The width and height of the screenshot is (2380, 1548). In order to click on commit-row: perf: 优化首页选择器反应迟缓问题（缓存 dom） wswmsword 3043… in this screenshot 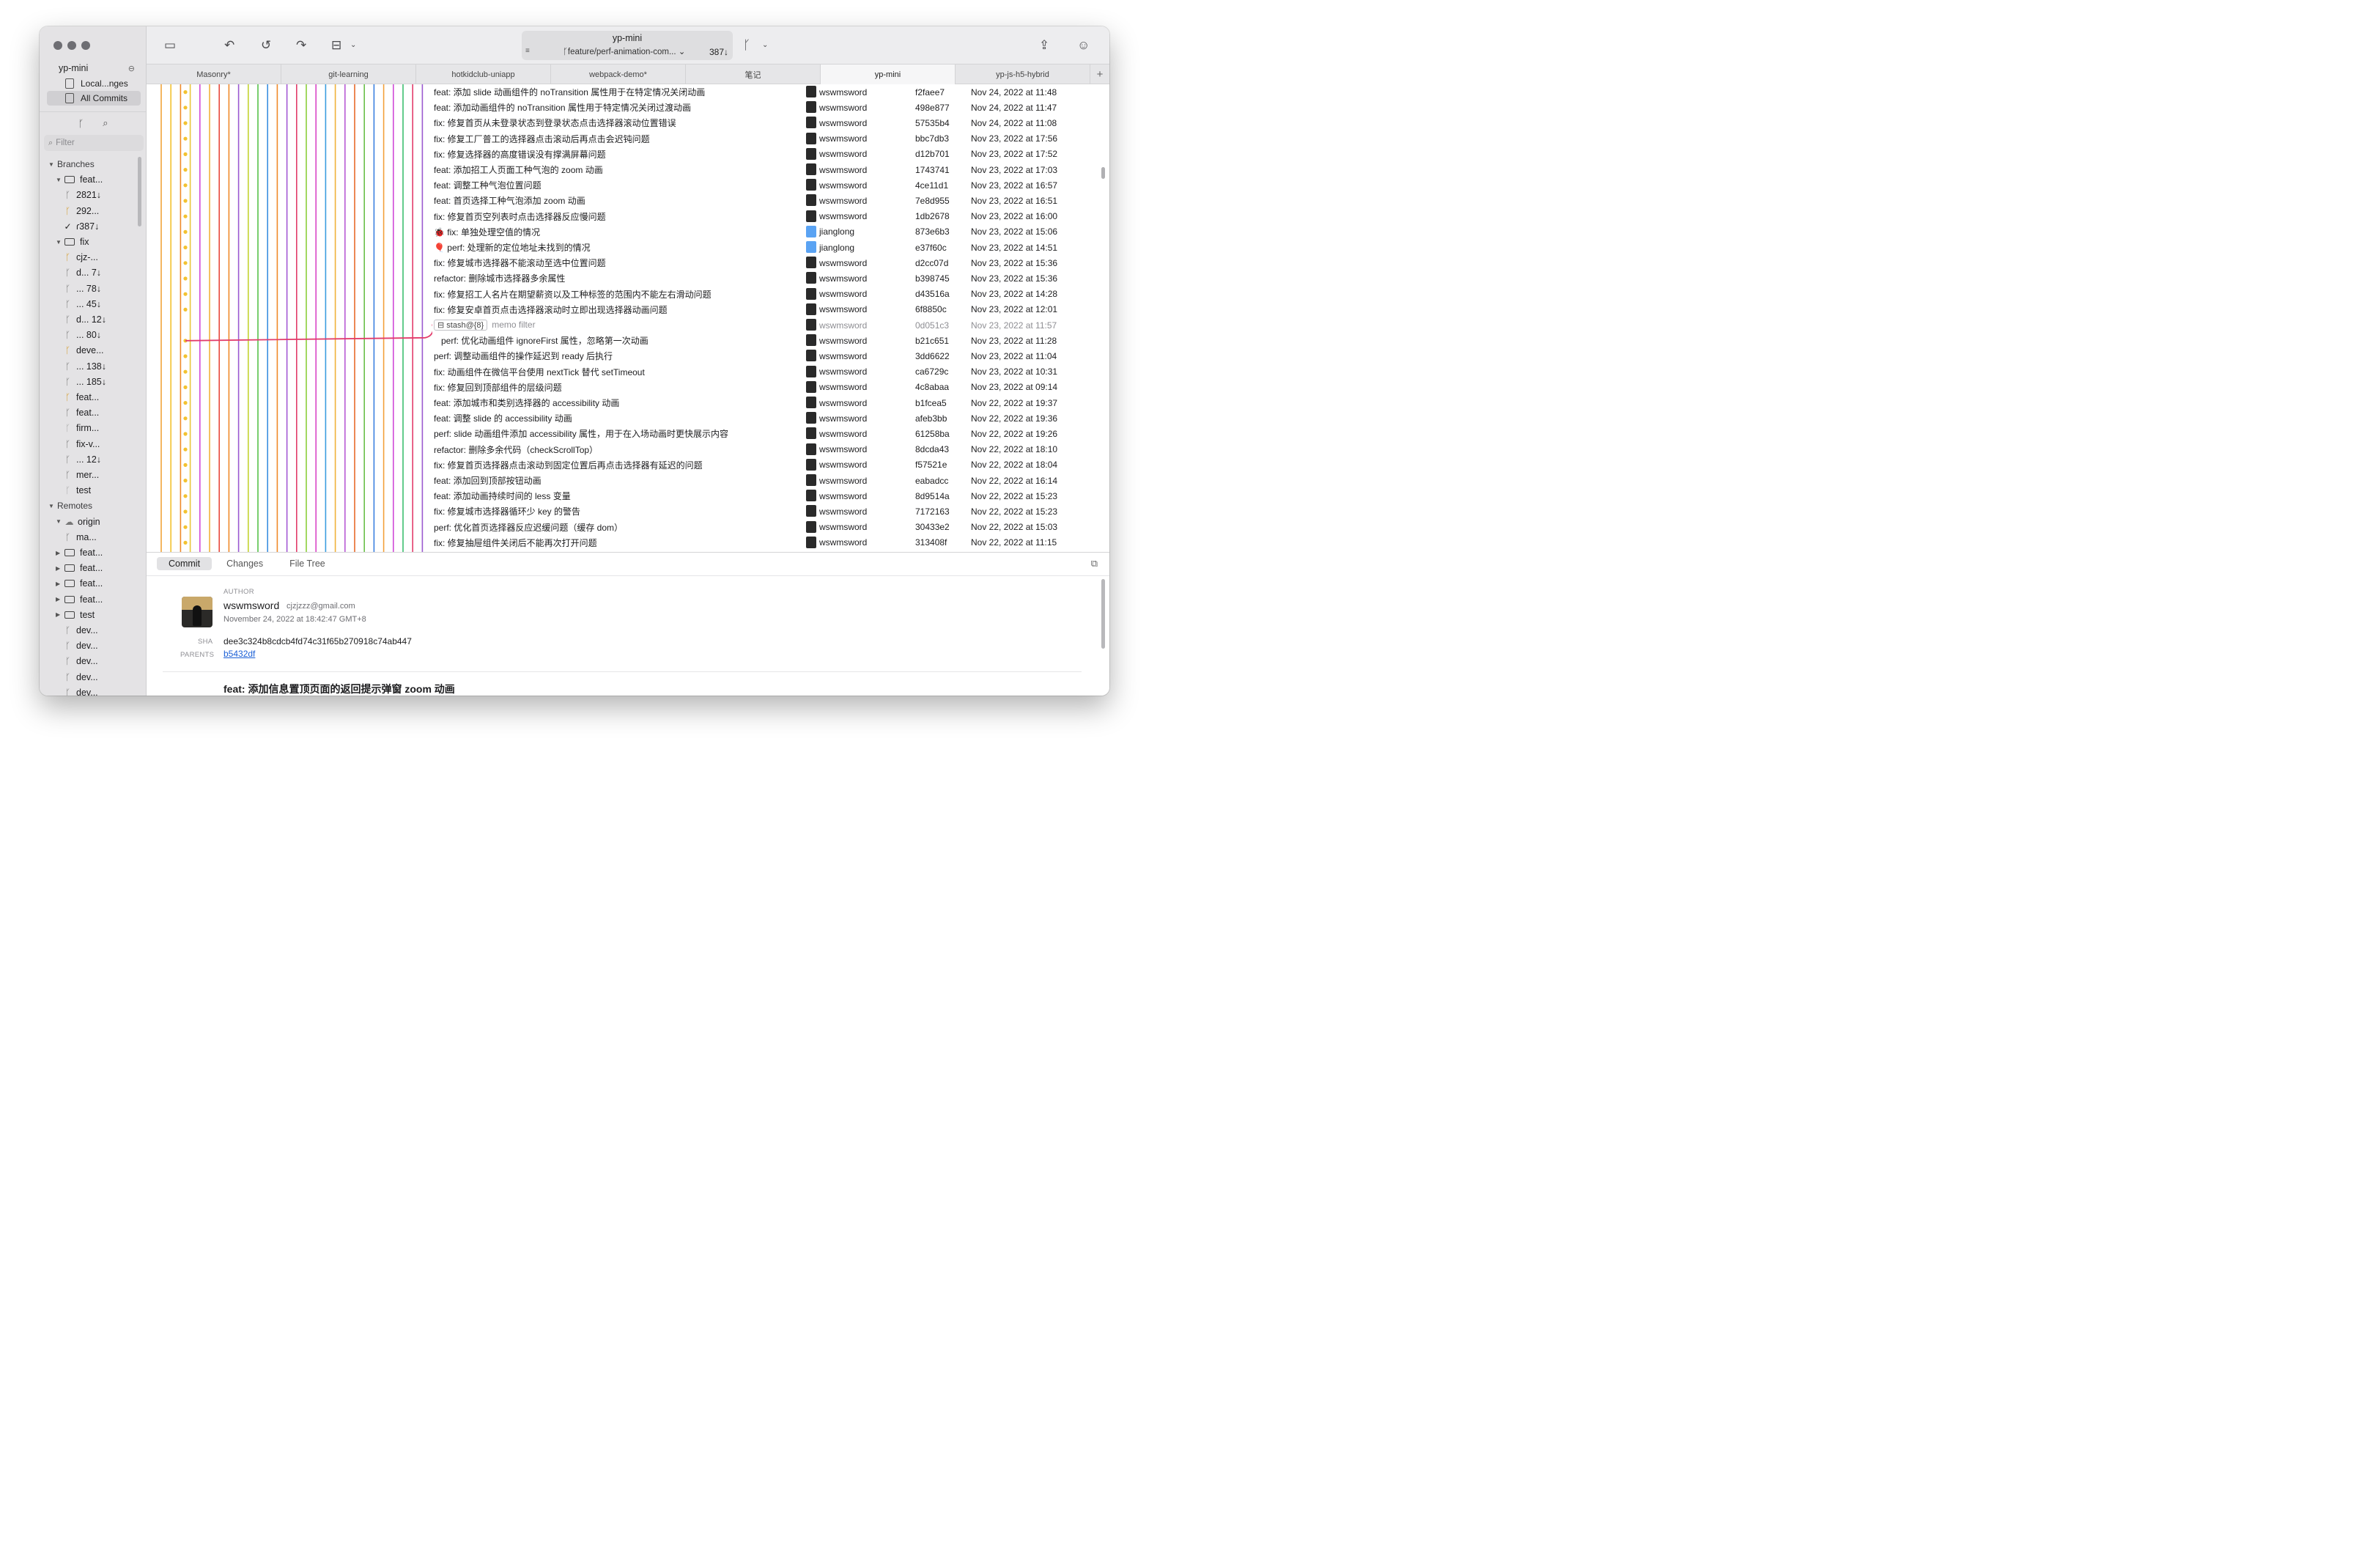, I will do `click(765, 527)`.